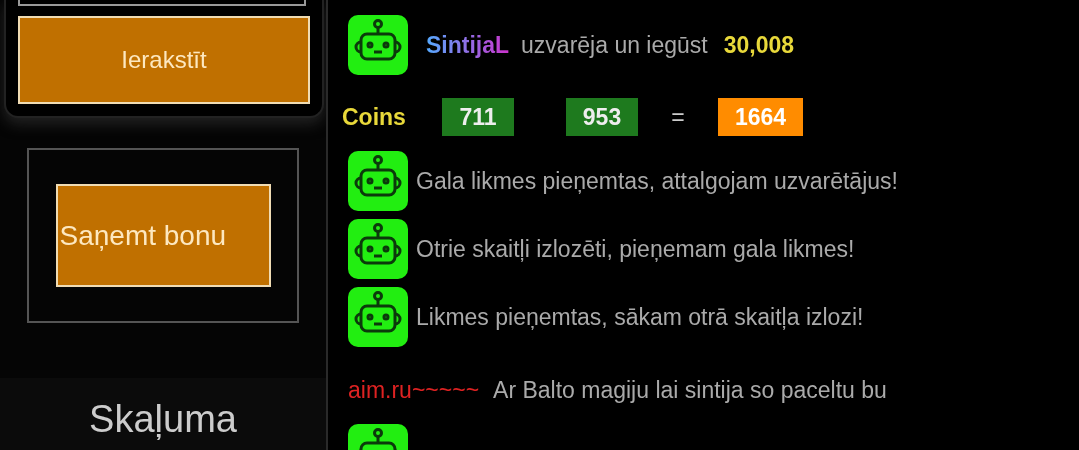  Describe the element at coordinates (163, 235) in the screenshot. I see `bonus-button: Saņemt bonu` at that location.